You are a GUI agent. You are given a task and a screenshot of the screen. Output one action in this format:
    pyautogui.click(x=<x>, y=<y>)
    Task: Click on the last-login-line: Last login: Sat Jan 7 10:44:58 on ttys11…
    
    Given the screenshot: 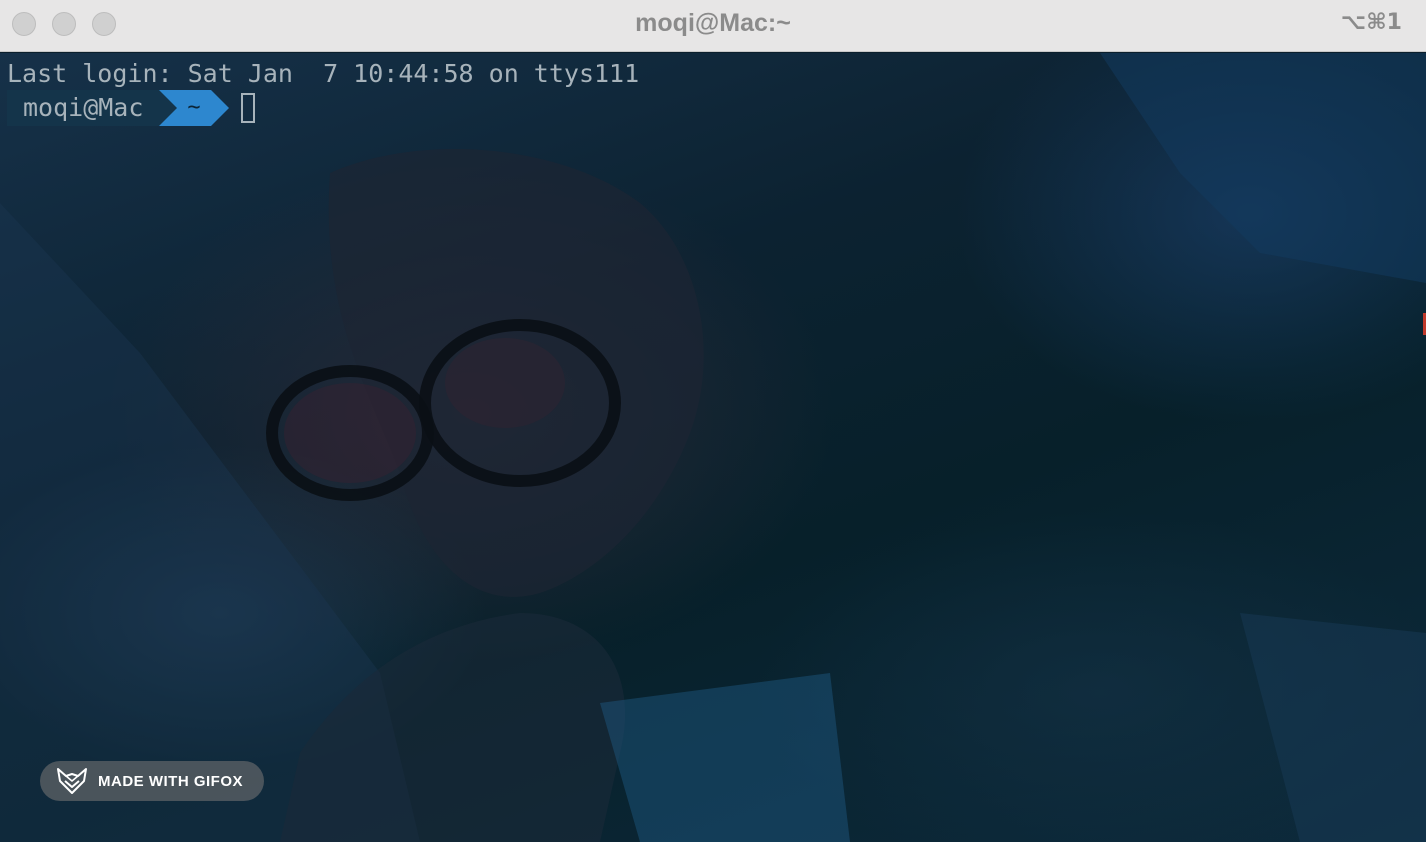 What is the action you would take?
    pyautogui.click(x=323, y=73)
    